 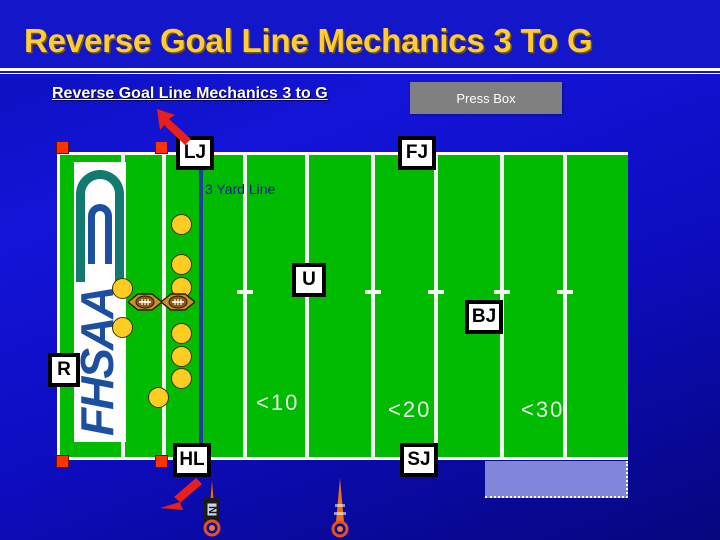 I want to click on fhsaa-logo-swoosh-inner-icon, so click(x=100, y=234).